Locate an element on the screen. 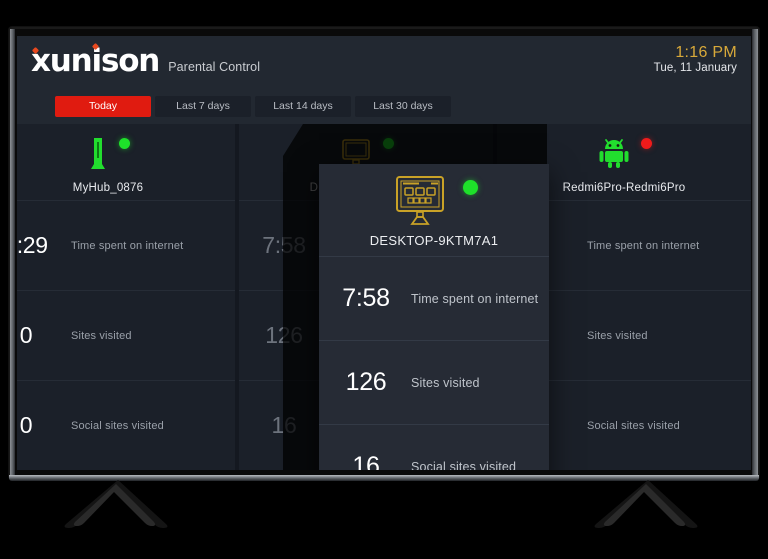 This screenshot has width=768, height=559. tab-last-14-days: Last 14 days is located at coordinates (303, 106).